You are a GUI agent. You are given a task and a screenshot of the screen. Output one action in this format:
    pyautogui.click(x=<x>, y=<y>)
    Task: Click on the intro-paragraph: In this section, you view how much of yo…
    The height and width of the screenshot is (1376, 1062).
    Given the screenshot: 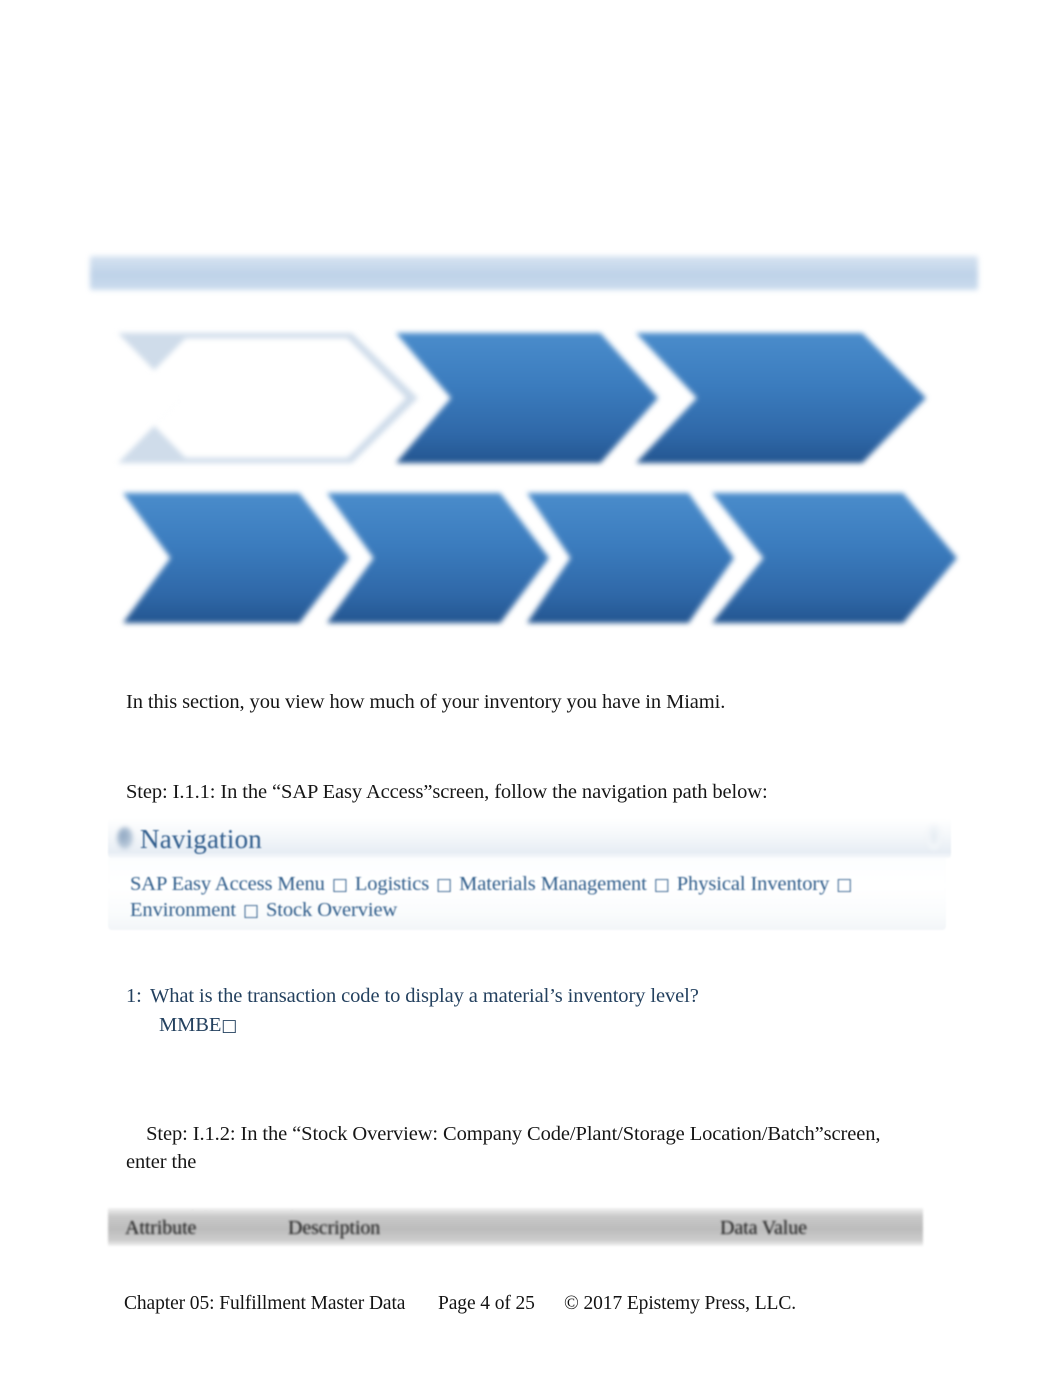 What is the action you would take?
    pyautogui.click(x=426, y=702)
    